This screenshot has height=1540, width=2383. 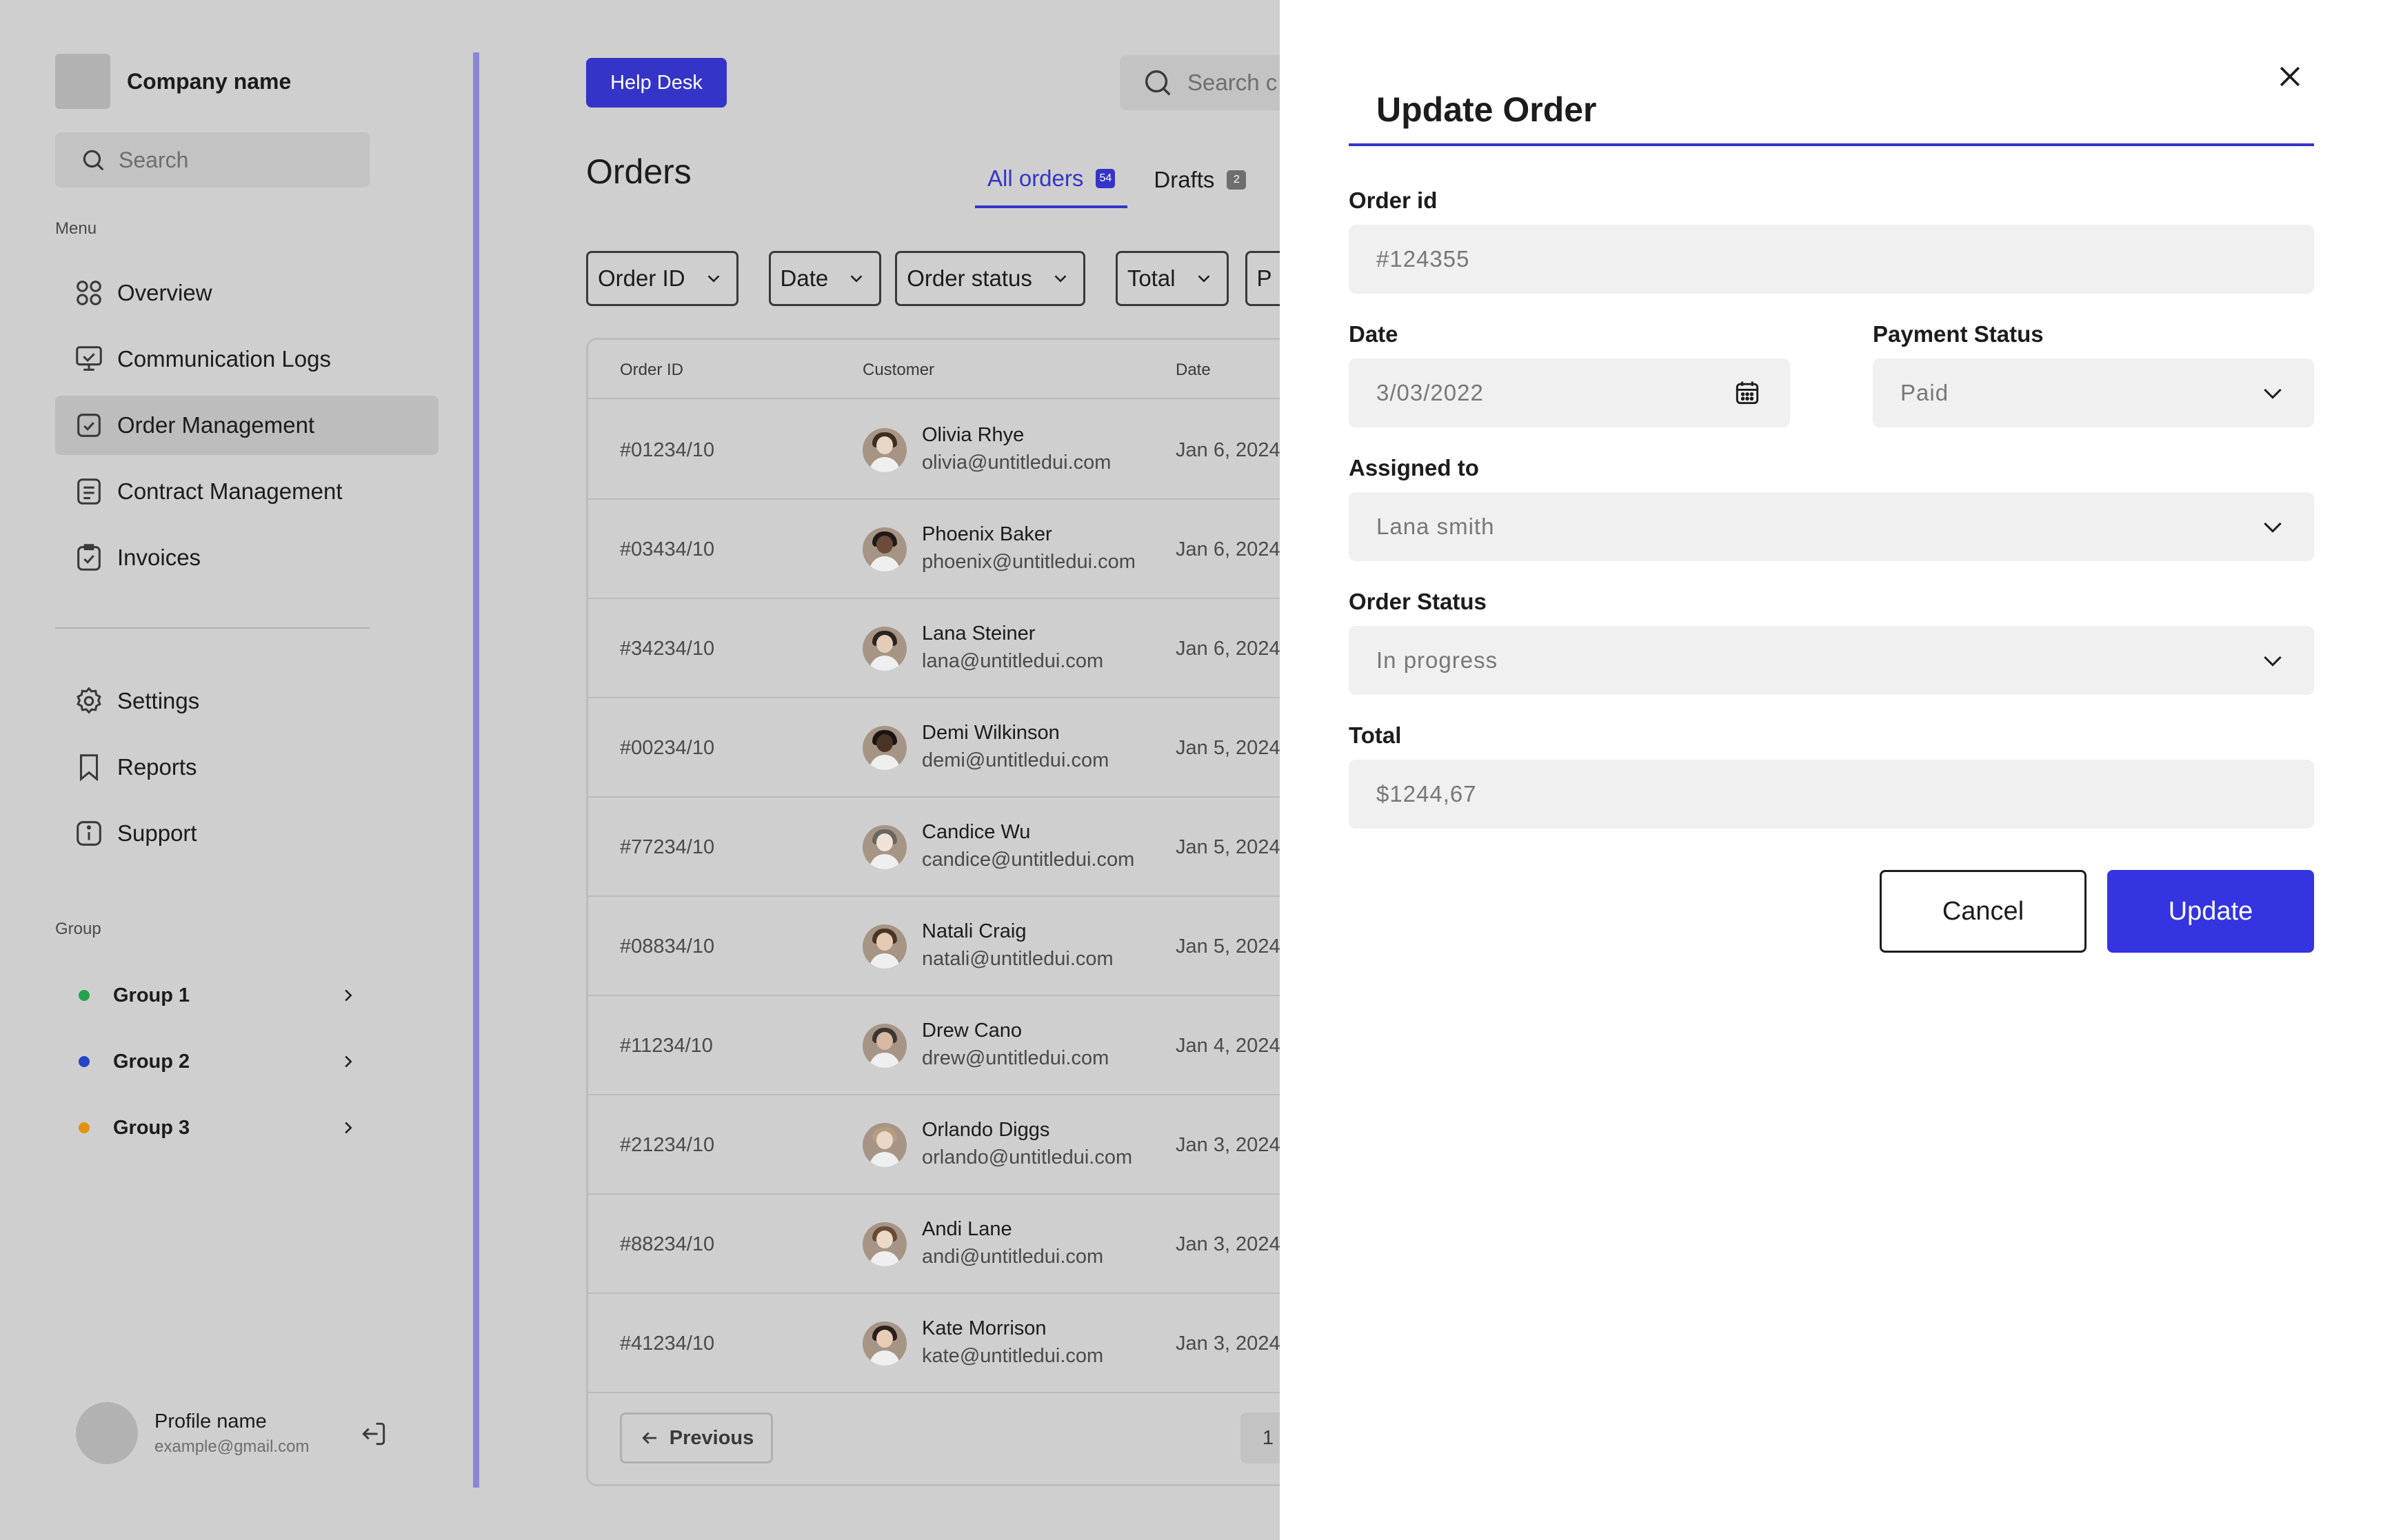 I want to click on sidebar-resize-handle, so click(x=476, y=770).